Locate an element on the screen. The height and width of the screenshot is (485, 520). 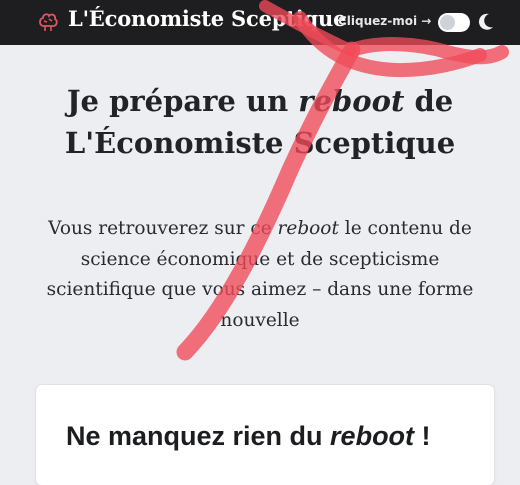
subtitle-text-start: Vous retrouverez sur ce is located at coordinates (163, 228).